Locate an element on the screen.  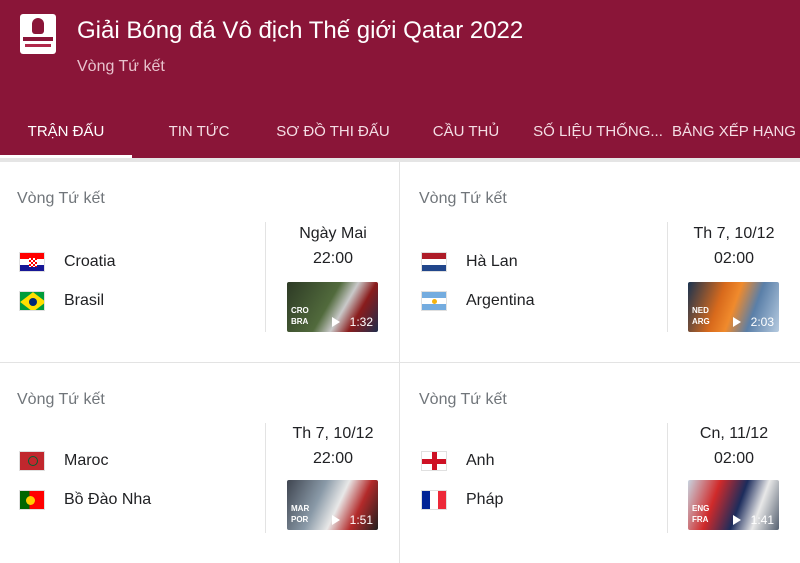
team-code: ARG is located at coordinates (701, 321).